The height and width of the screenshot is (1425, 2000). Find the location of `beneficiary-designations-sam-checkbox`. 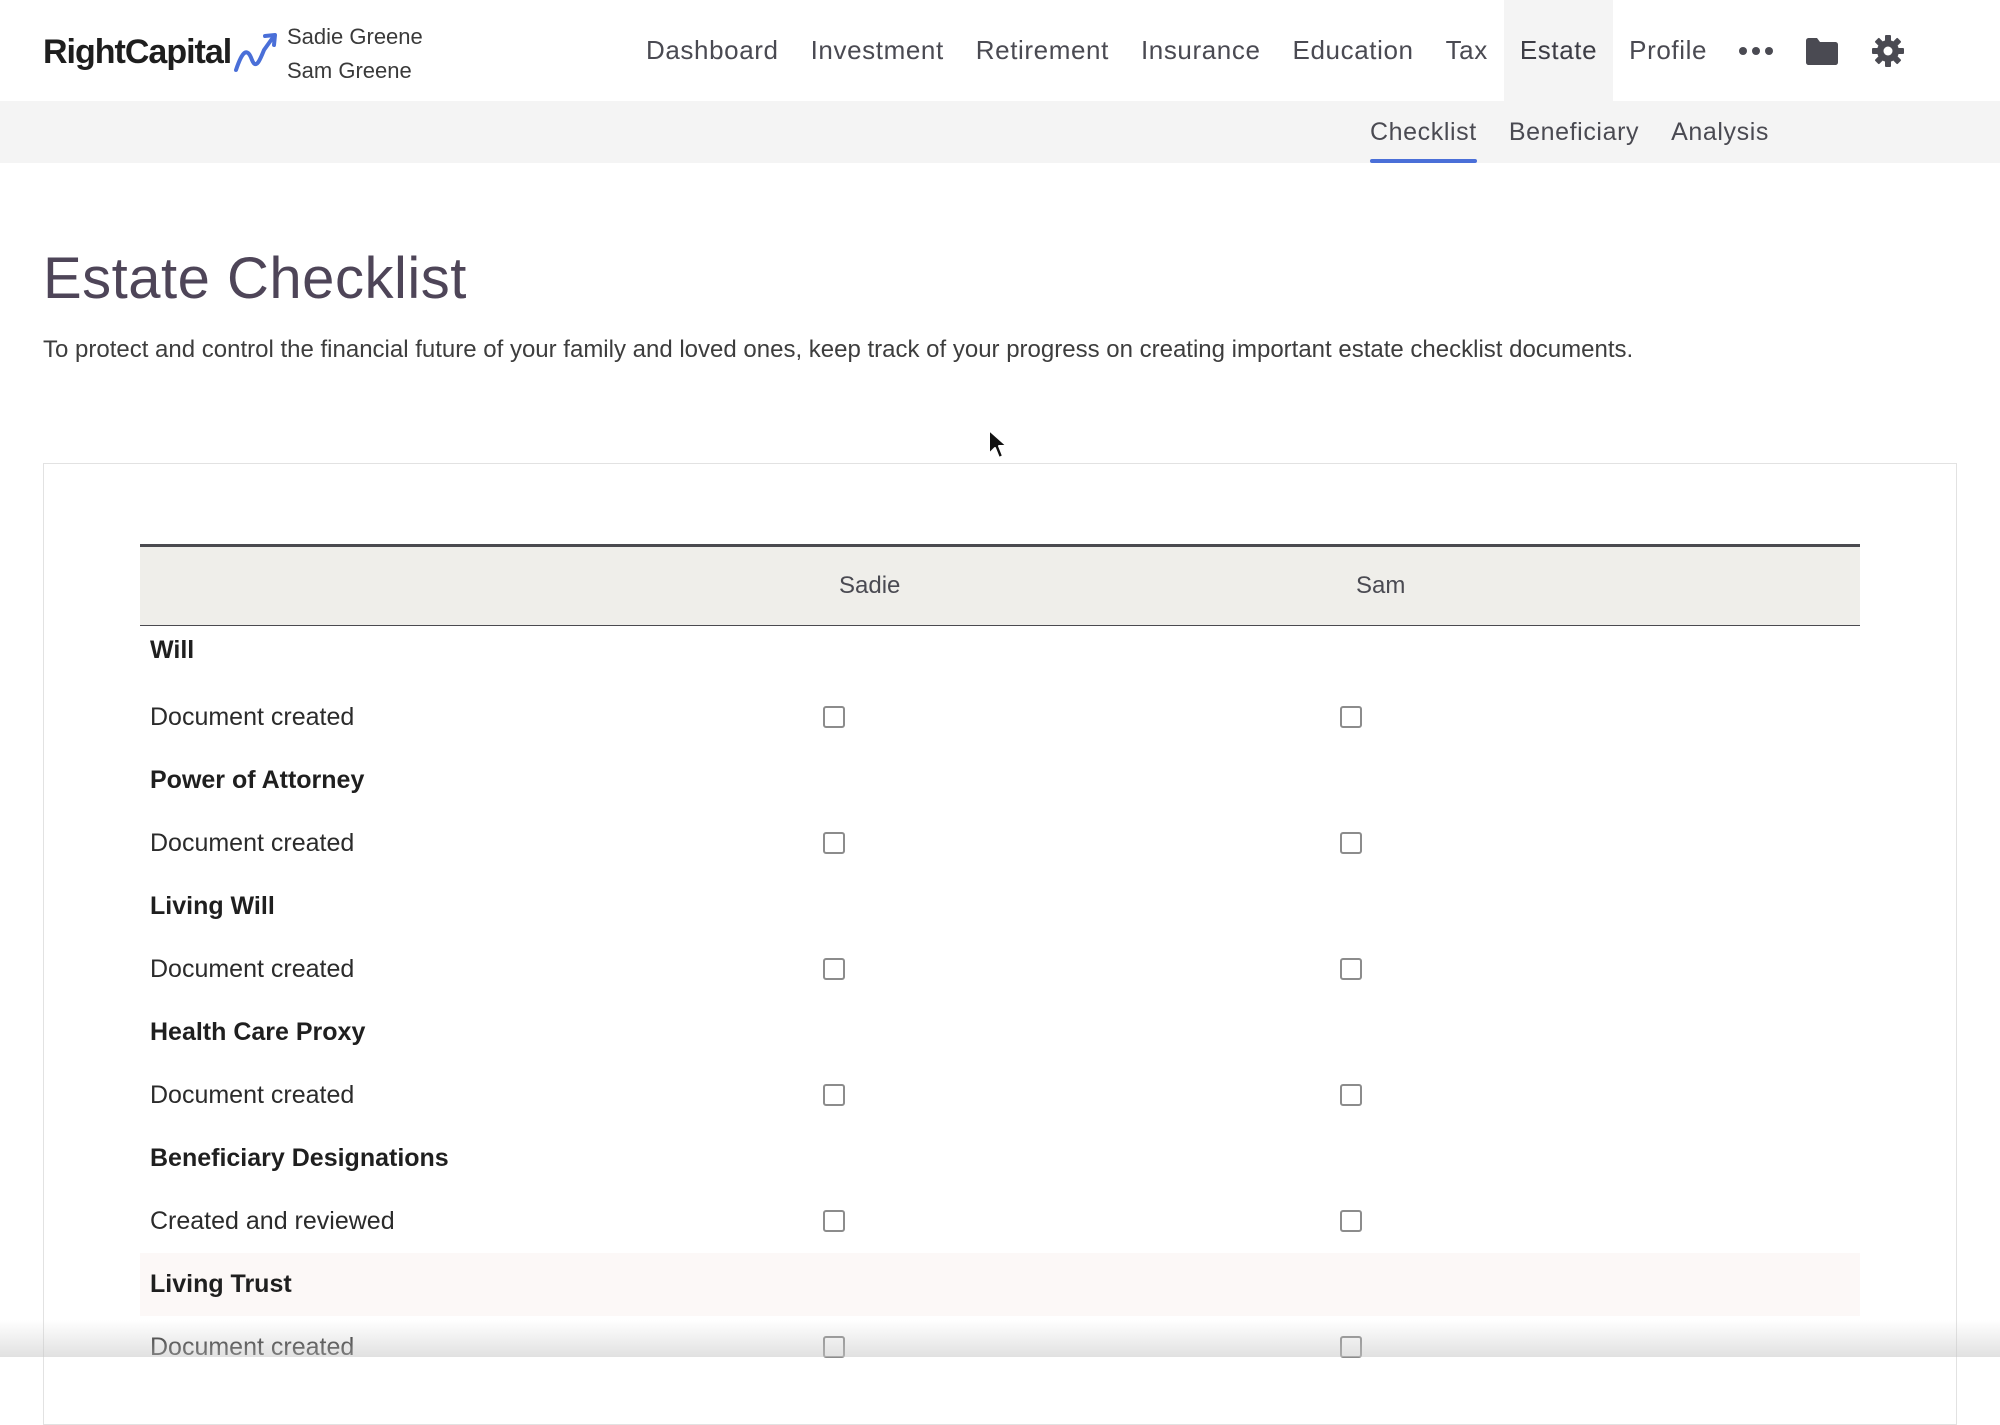

beneficiary-designations-sam-checkbox is located at coordinates (1351, 1220).